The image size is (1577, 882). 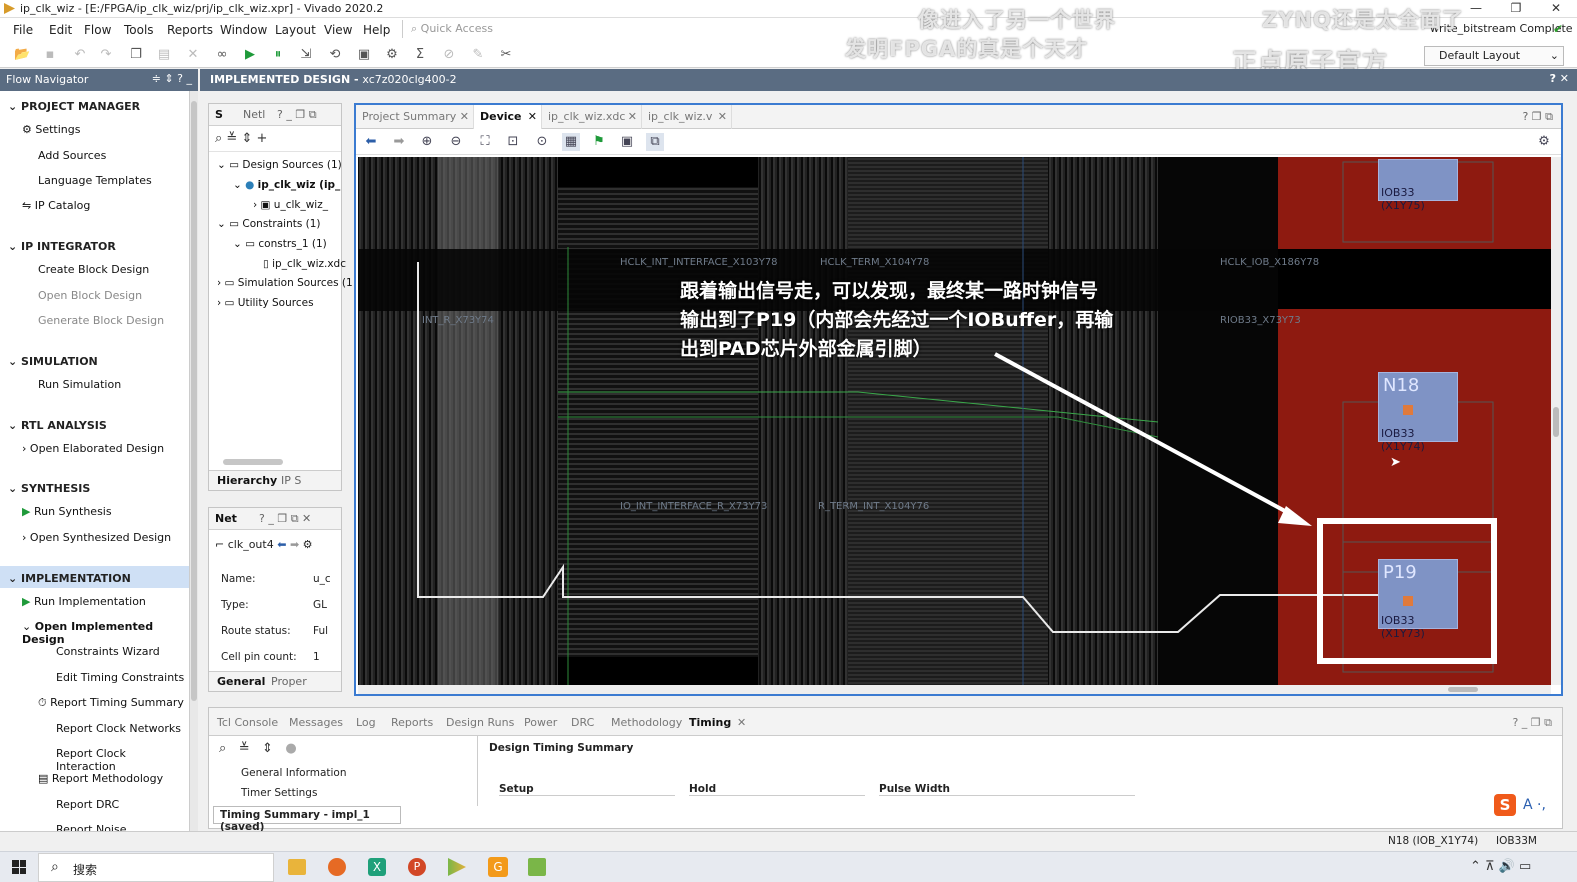 I want to click on fit-icon: ⛶, so click(x=485, y=142).